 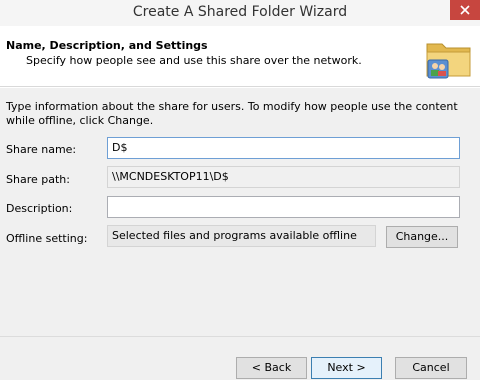 I want to click on share-name-input: D$, so click(x=283, y=148).